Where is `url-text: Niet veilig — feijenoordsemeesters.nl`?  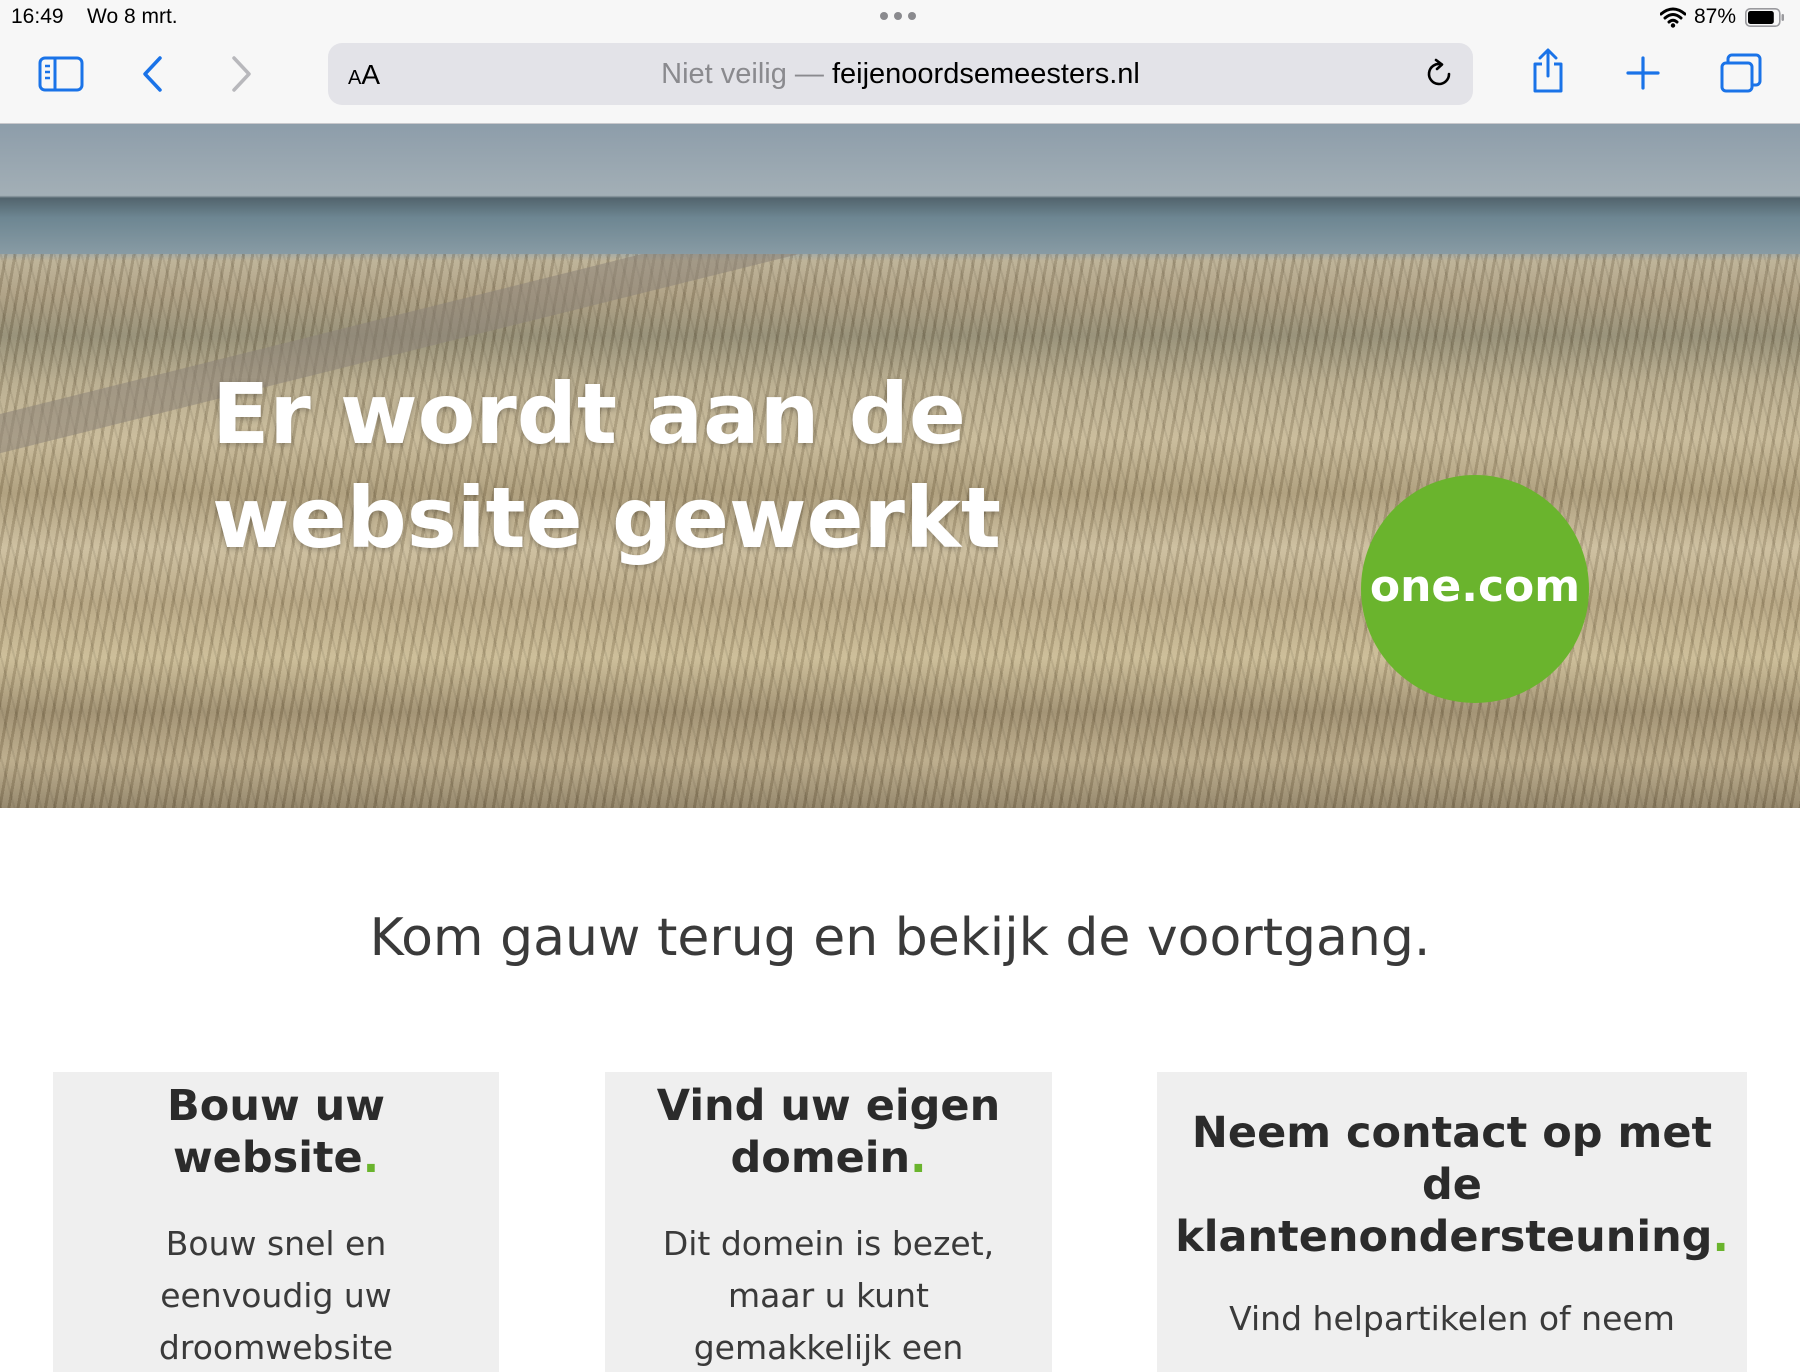 url-text: Niet veilig — feijenoordsemeesters.nl is located at coordinates (900, 74).